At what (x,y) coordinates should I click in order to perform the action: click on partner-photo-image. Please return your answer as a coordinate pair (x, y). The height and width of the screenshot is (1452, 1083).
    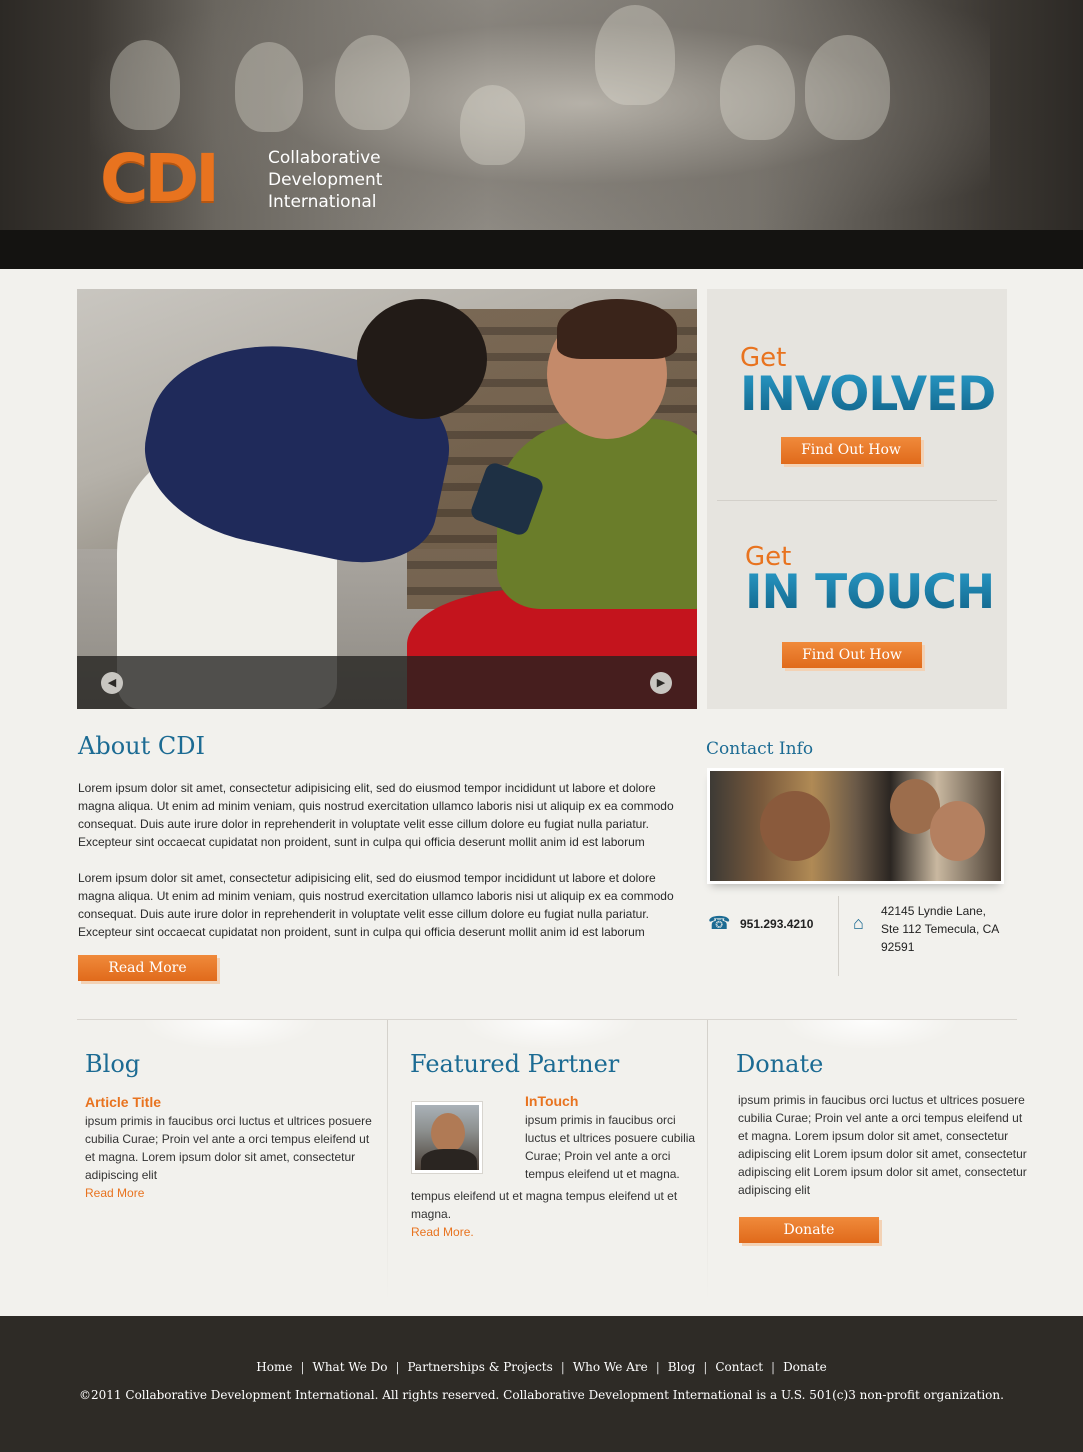
    Looking at the image, I should click on (447, 1137).